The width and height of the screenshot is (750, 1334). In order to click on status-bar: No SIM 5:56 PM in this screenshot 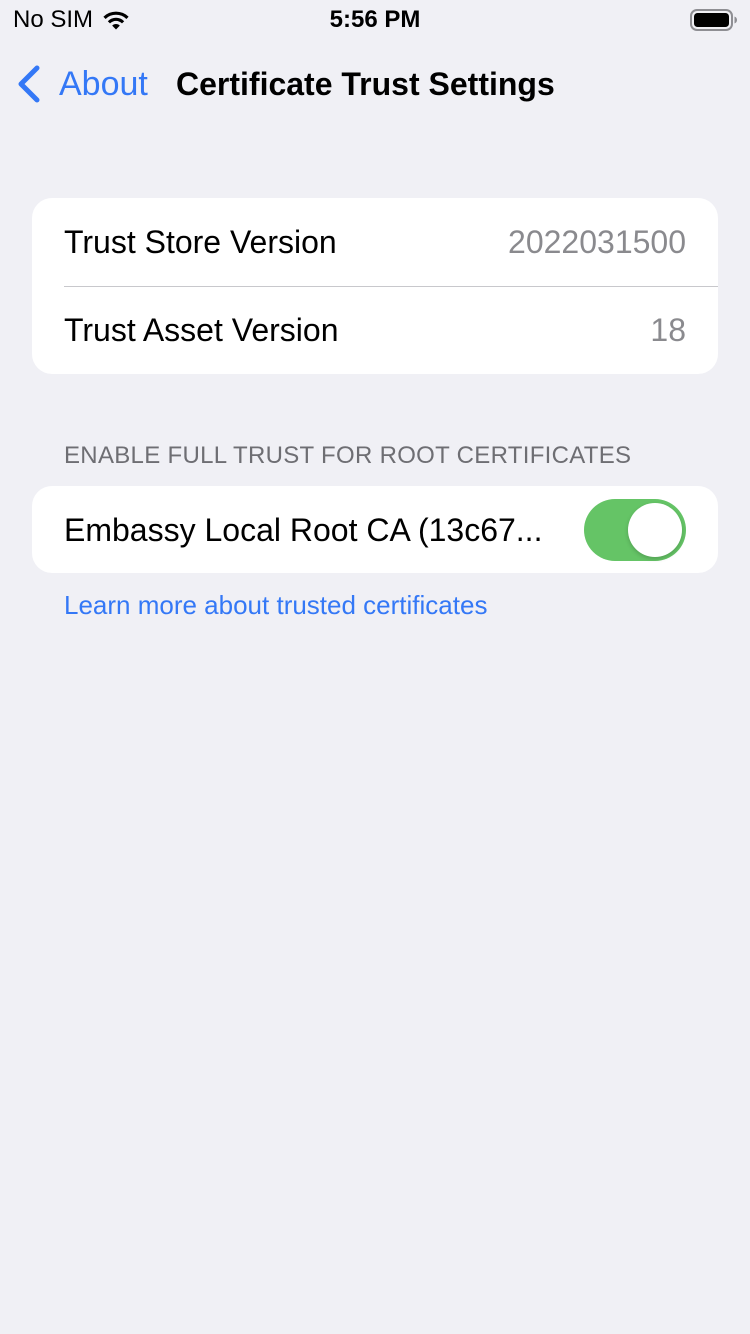, I will do `click(375, 20)`.